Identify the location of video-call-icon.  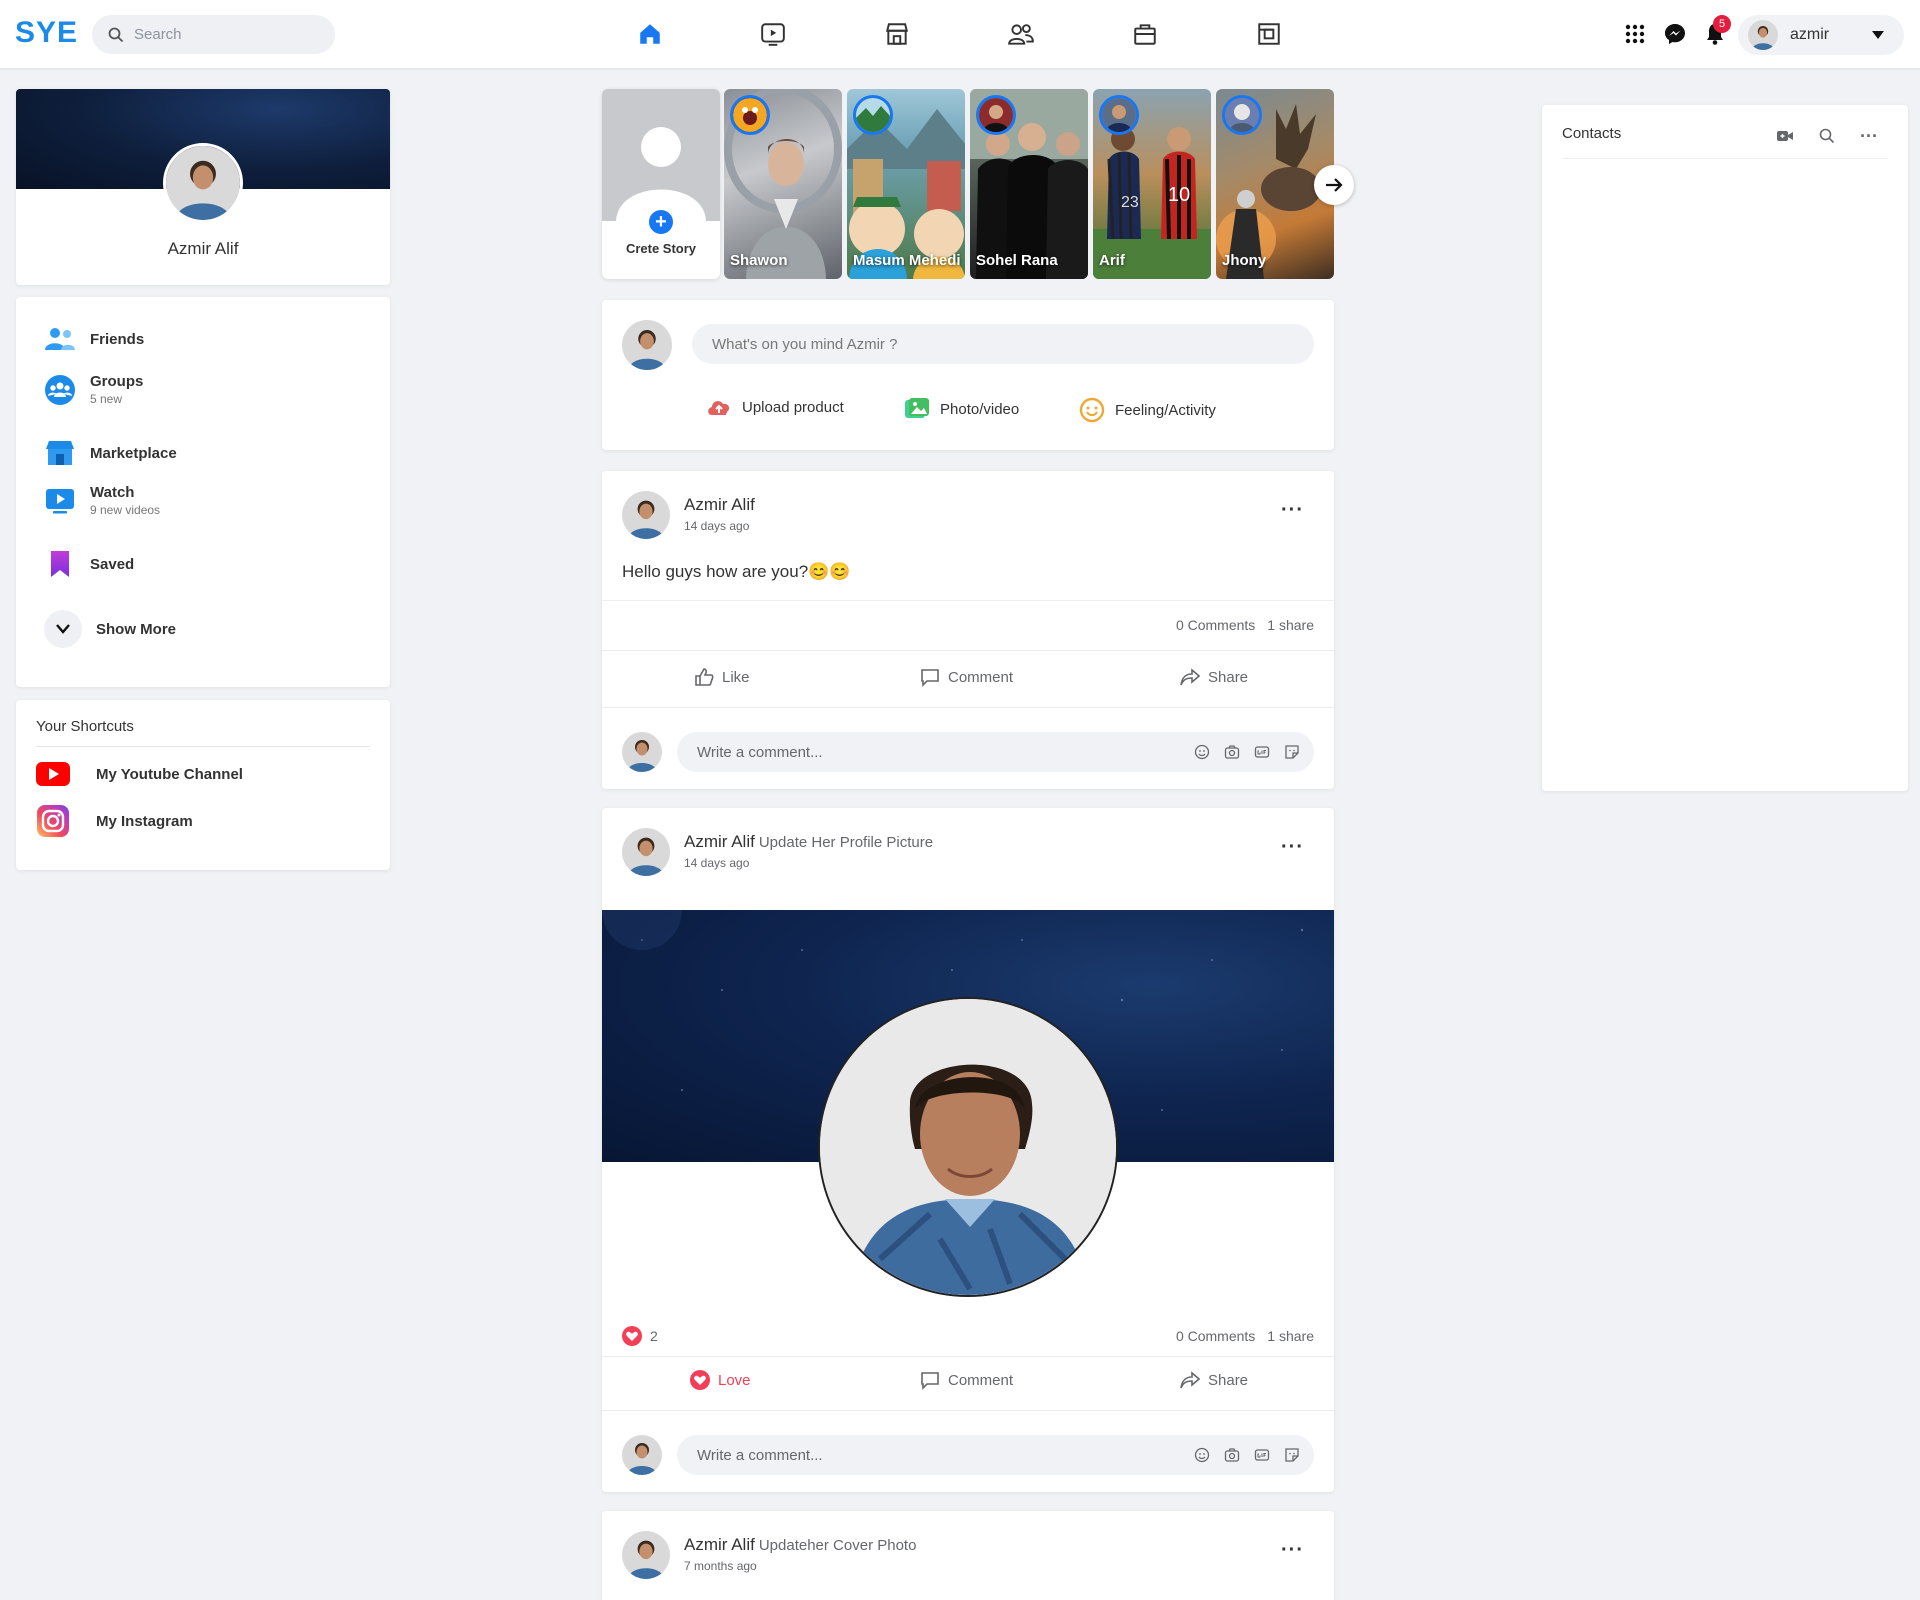
(1785, 136).